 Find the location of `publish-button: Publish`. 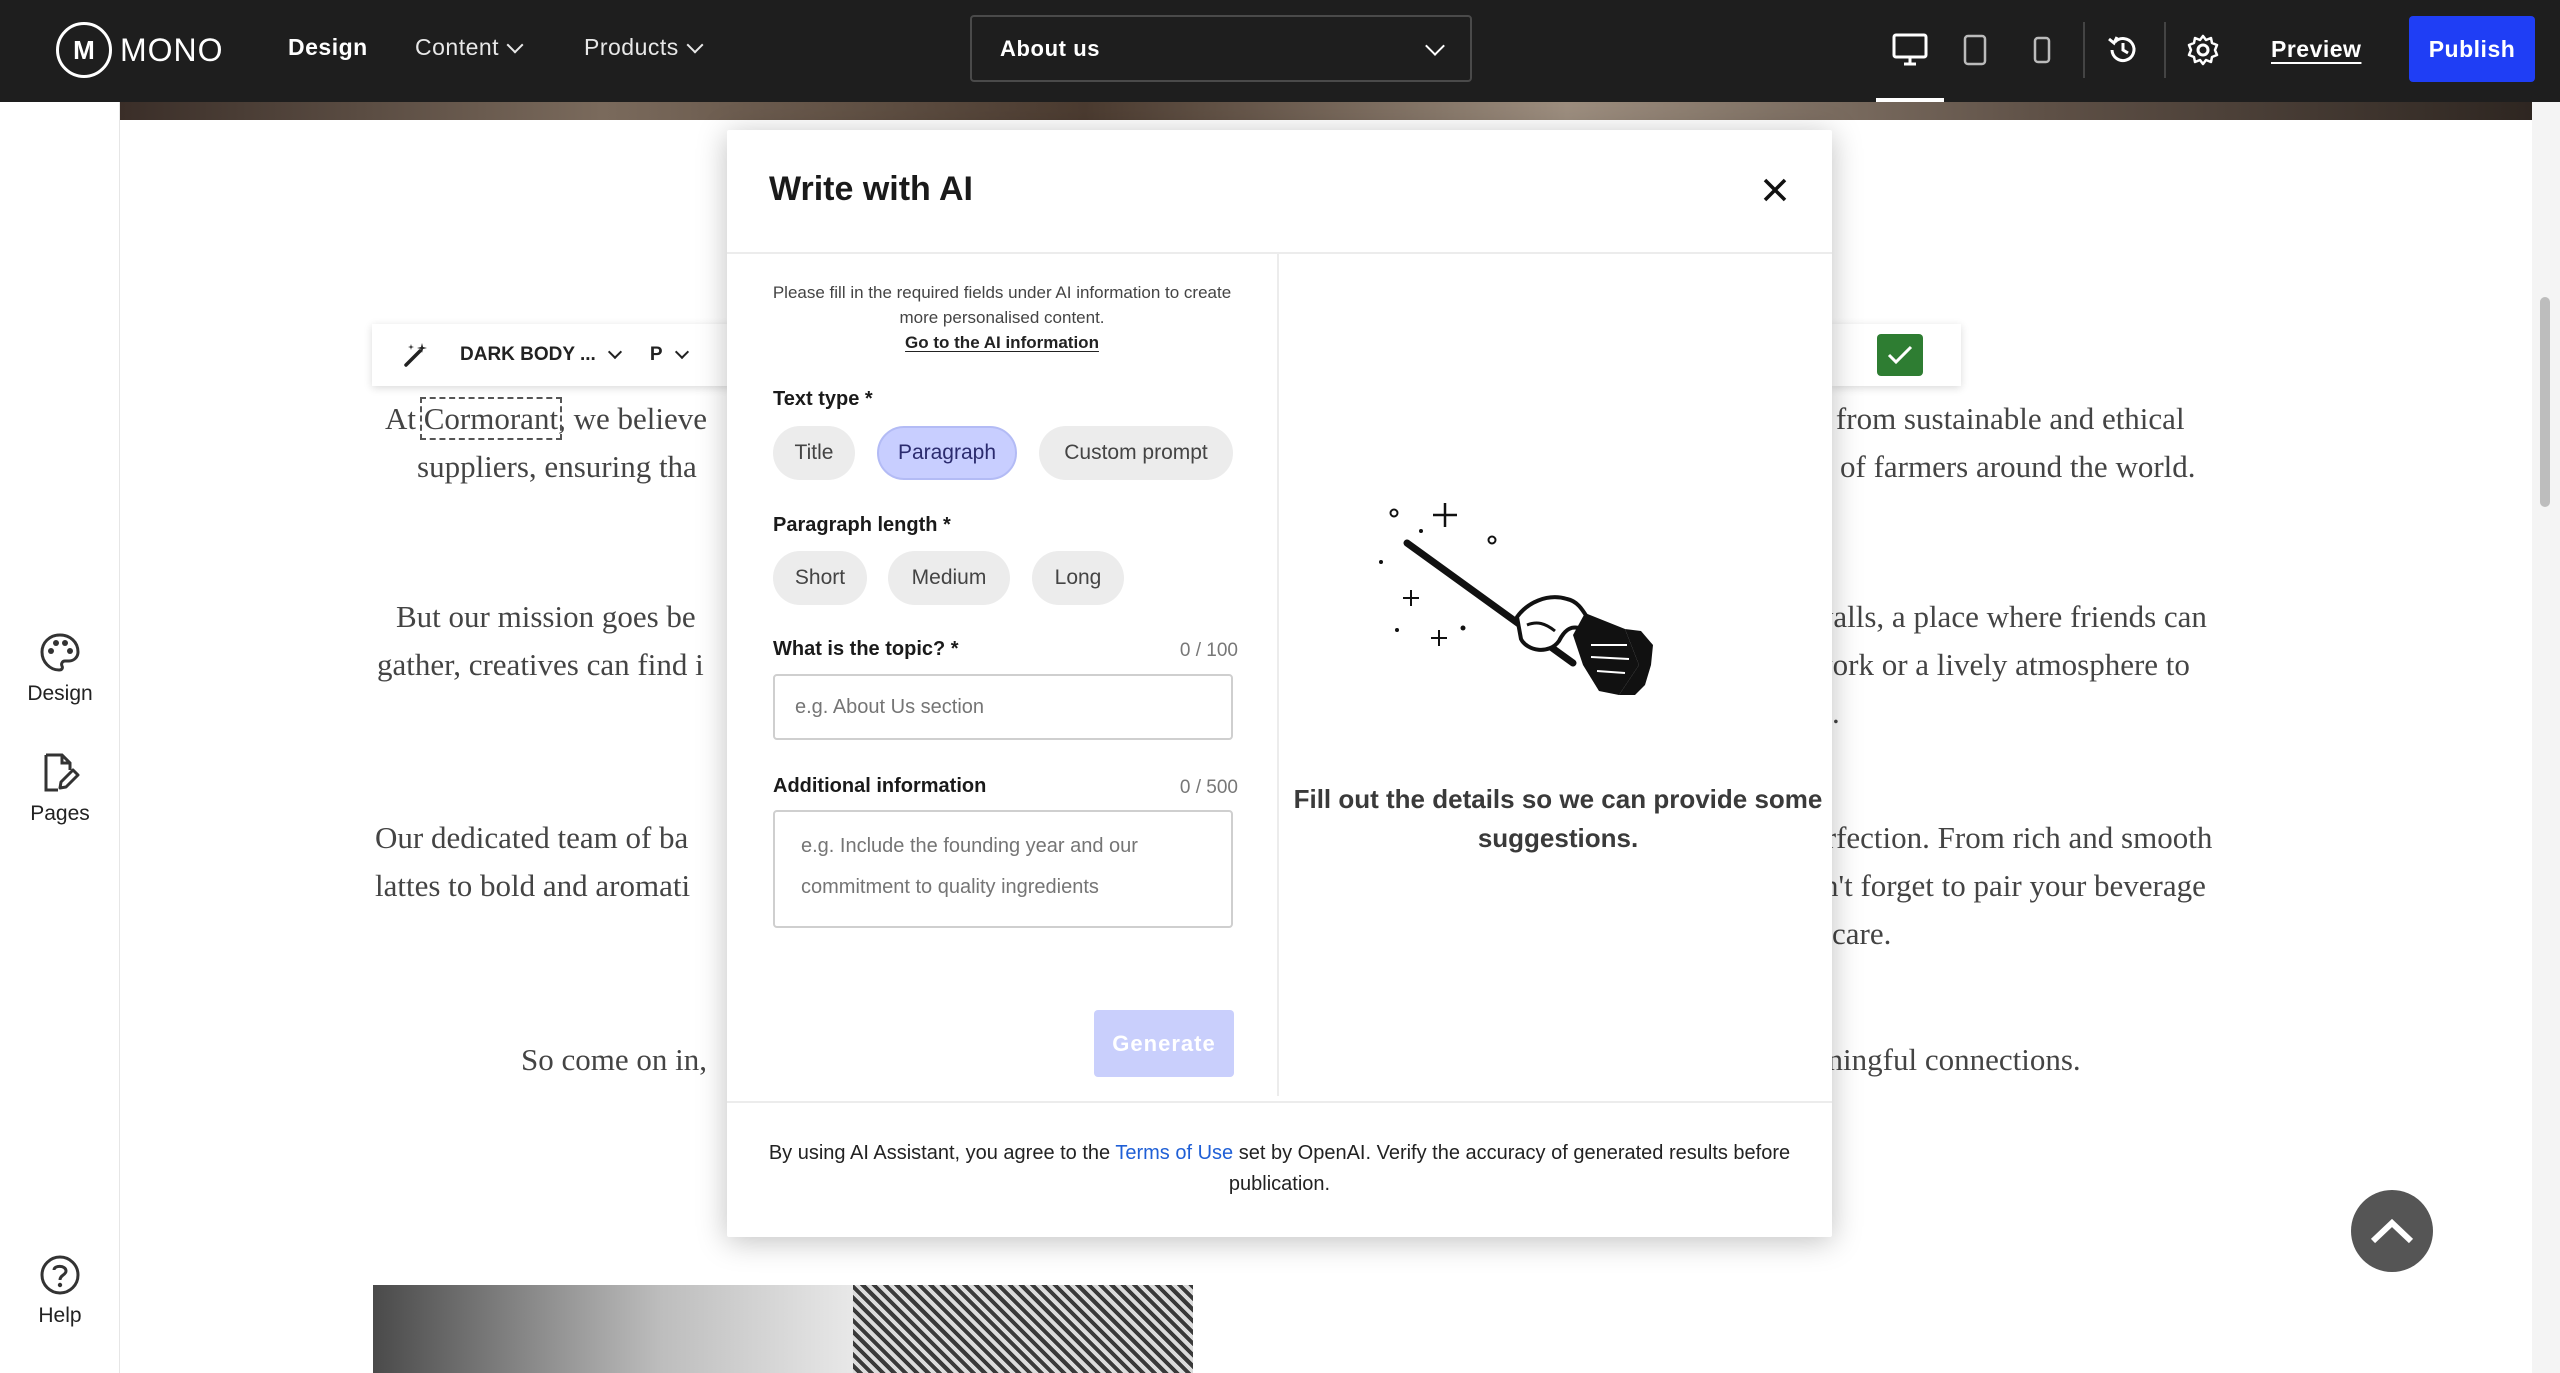

publish-button: Publish is located at coordinates (2472, 49).